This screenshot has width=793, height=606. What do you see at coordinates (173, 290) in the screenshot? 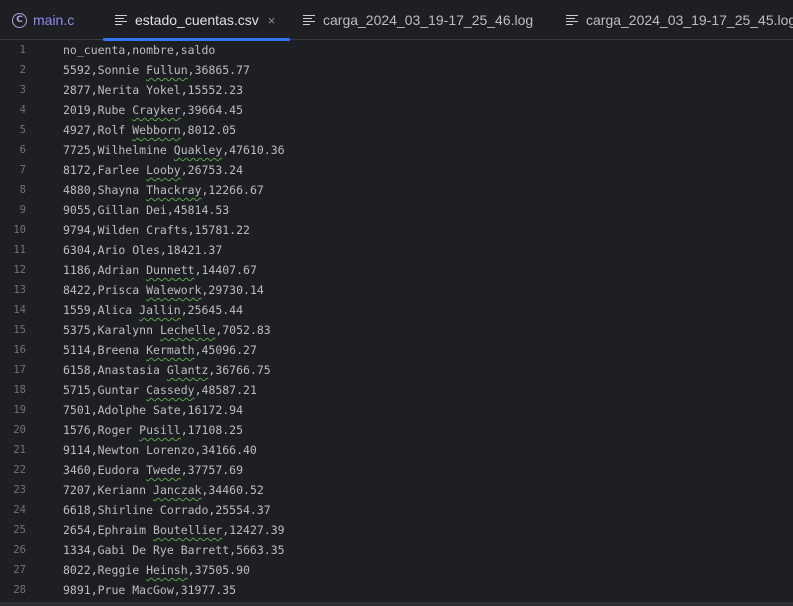
I see `spelling-warning: Walework` at bounding box center [173, 290].